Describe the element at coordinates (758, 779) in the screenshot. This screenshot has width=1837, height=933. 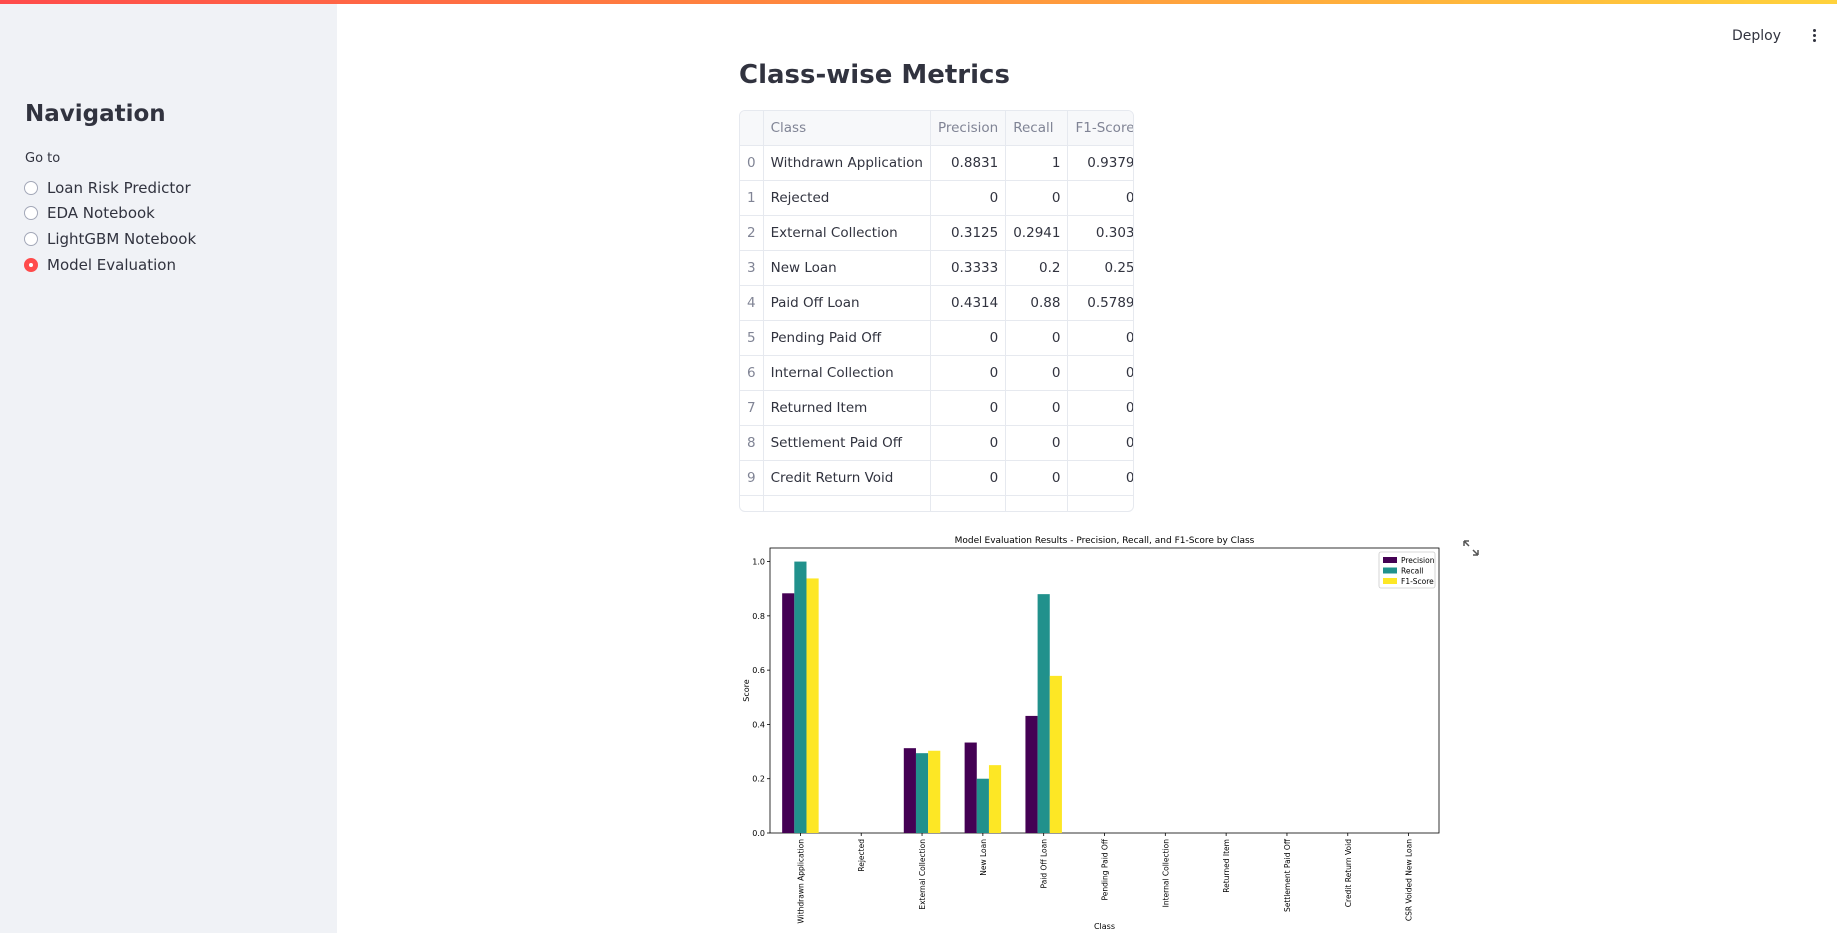
I see `y-tick-label: 0.2` at that location.